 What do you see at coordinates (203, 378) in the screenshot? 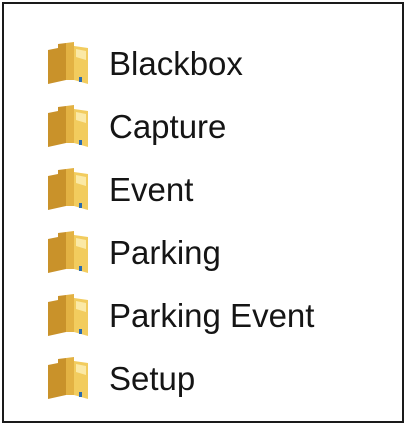
I see `folder-item-setup: Setup` at bounding box center [203, 378].